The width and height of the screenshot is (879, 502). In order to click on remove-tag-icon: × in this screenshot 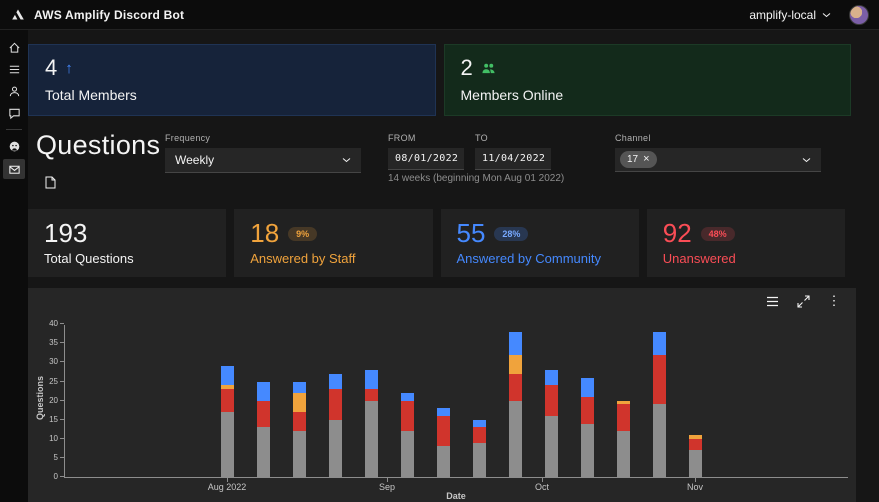, I will do `click(646, 159)`.